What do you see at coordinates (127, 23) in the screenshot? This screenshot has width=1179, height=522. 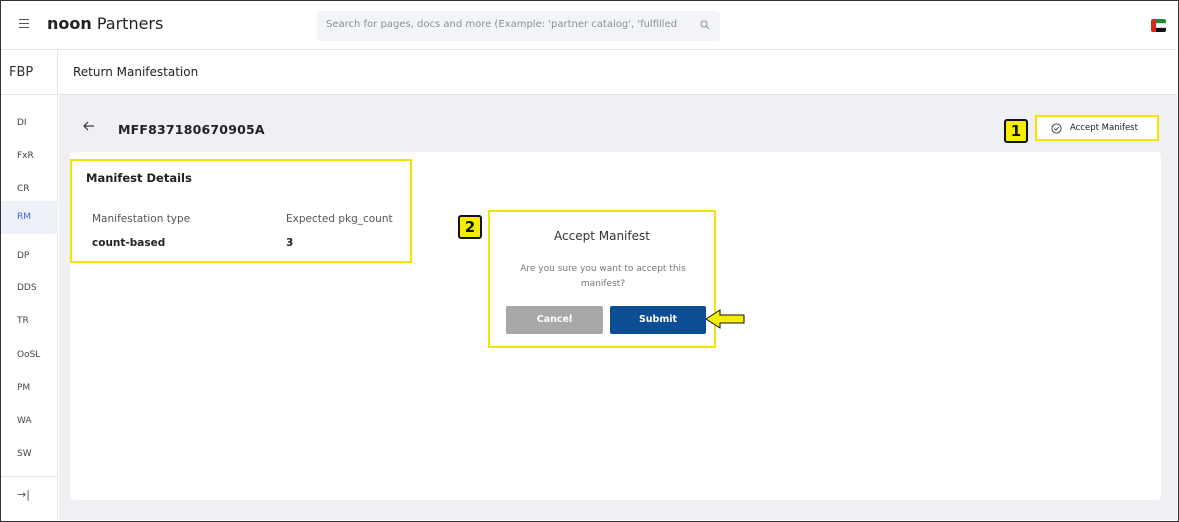 I see `brand-name-rest: Partners` at bounding box center [127, 23].